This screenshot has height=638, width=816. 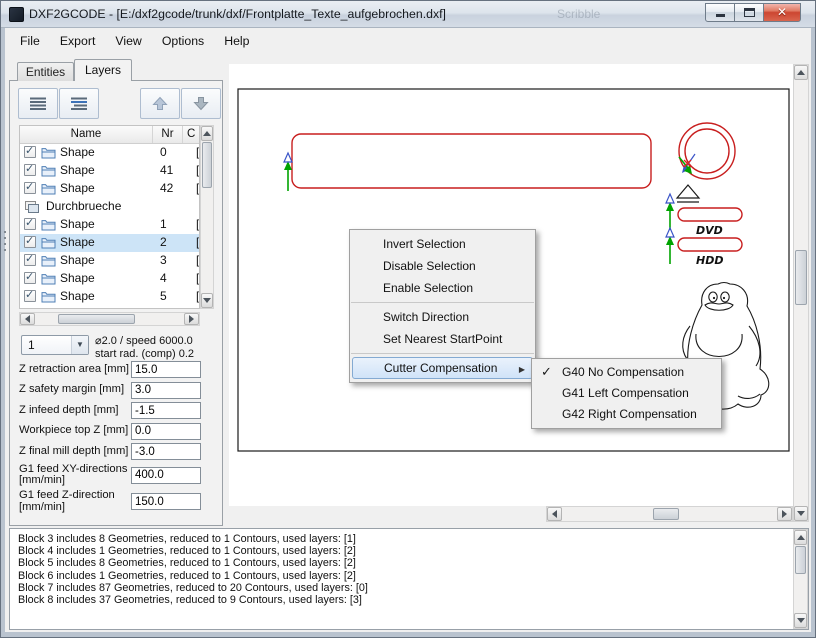 What do you see at coordinates (198, 188) in the screenshot?
I see `row-extra: [` at bounding box center [198, 188].